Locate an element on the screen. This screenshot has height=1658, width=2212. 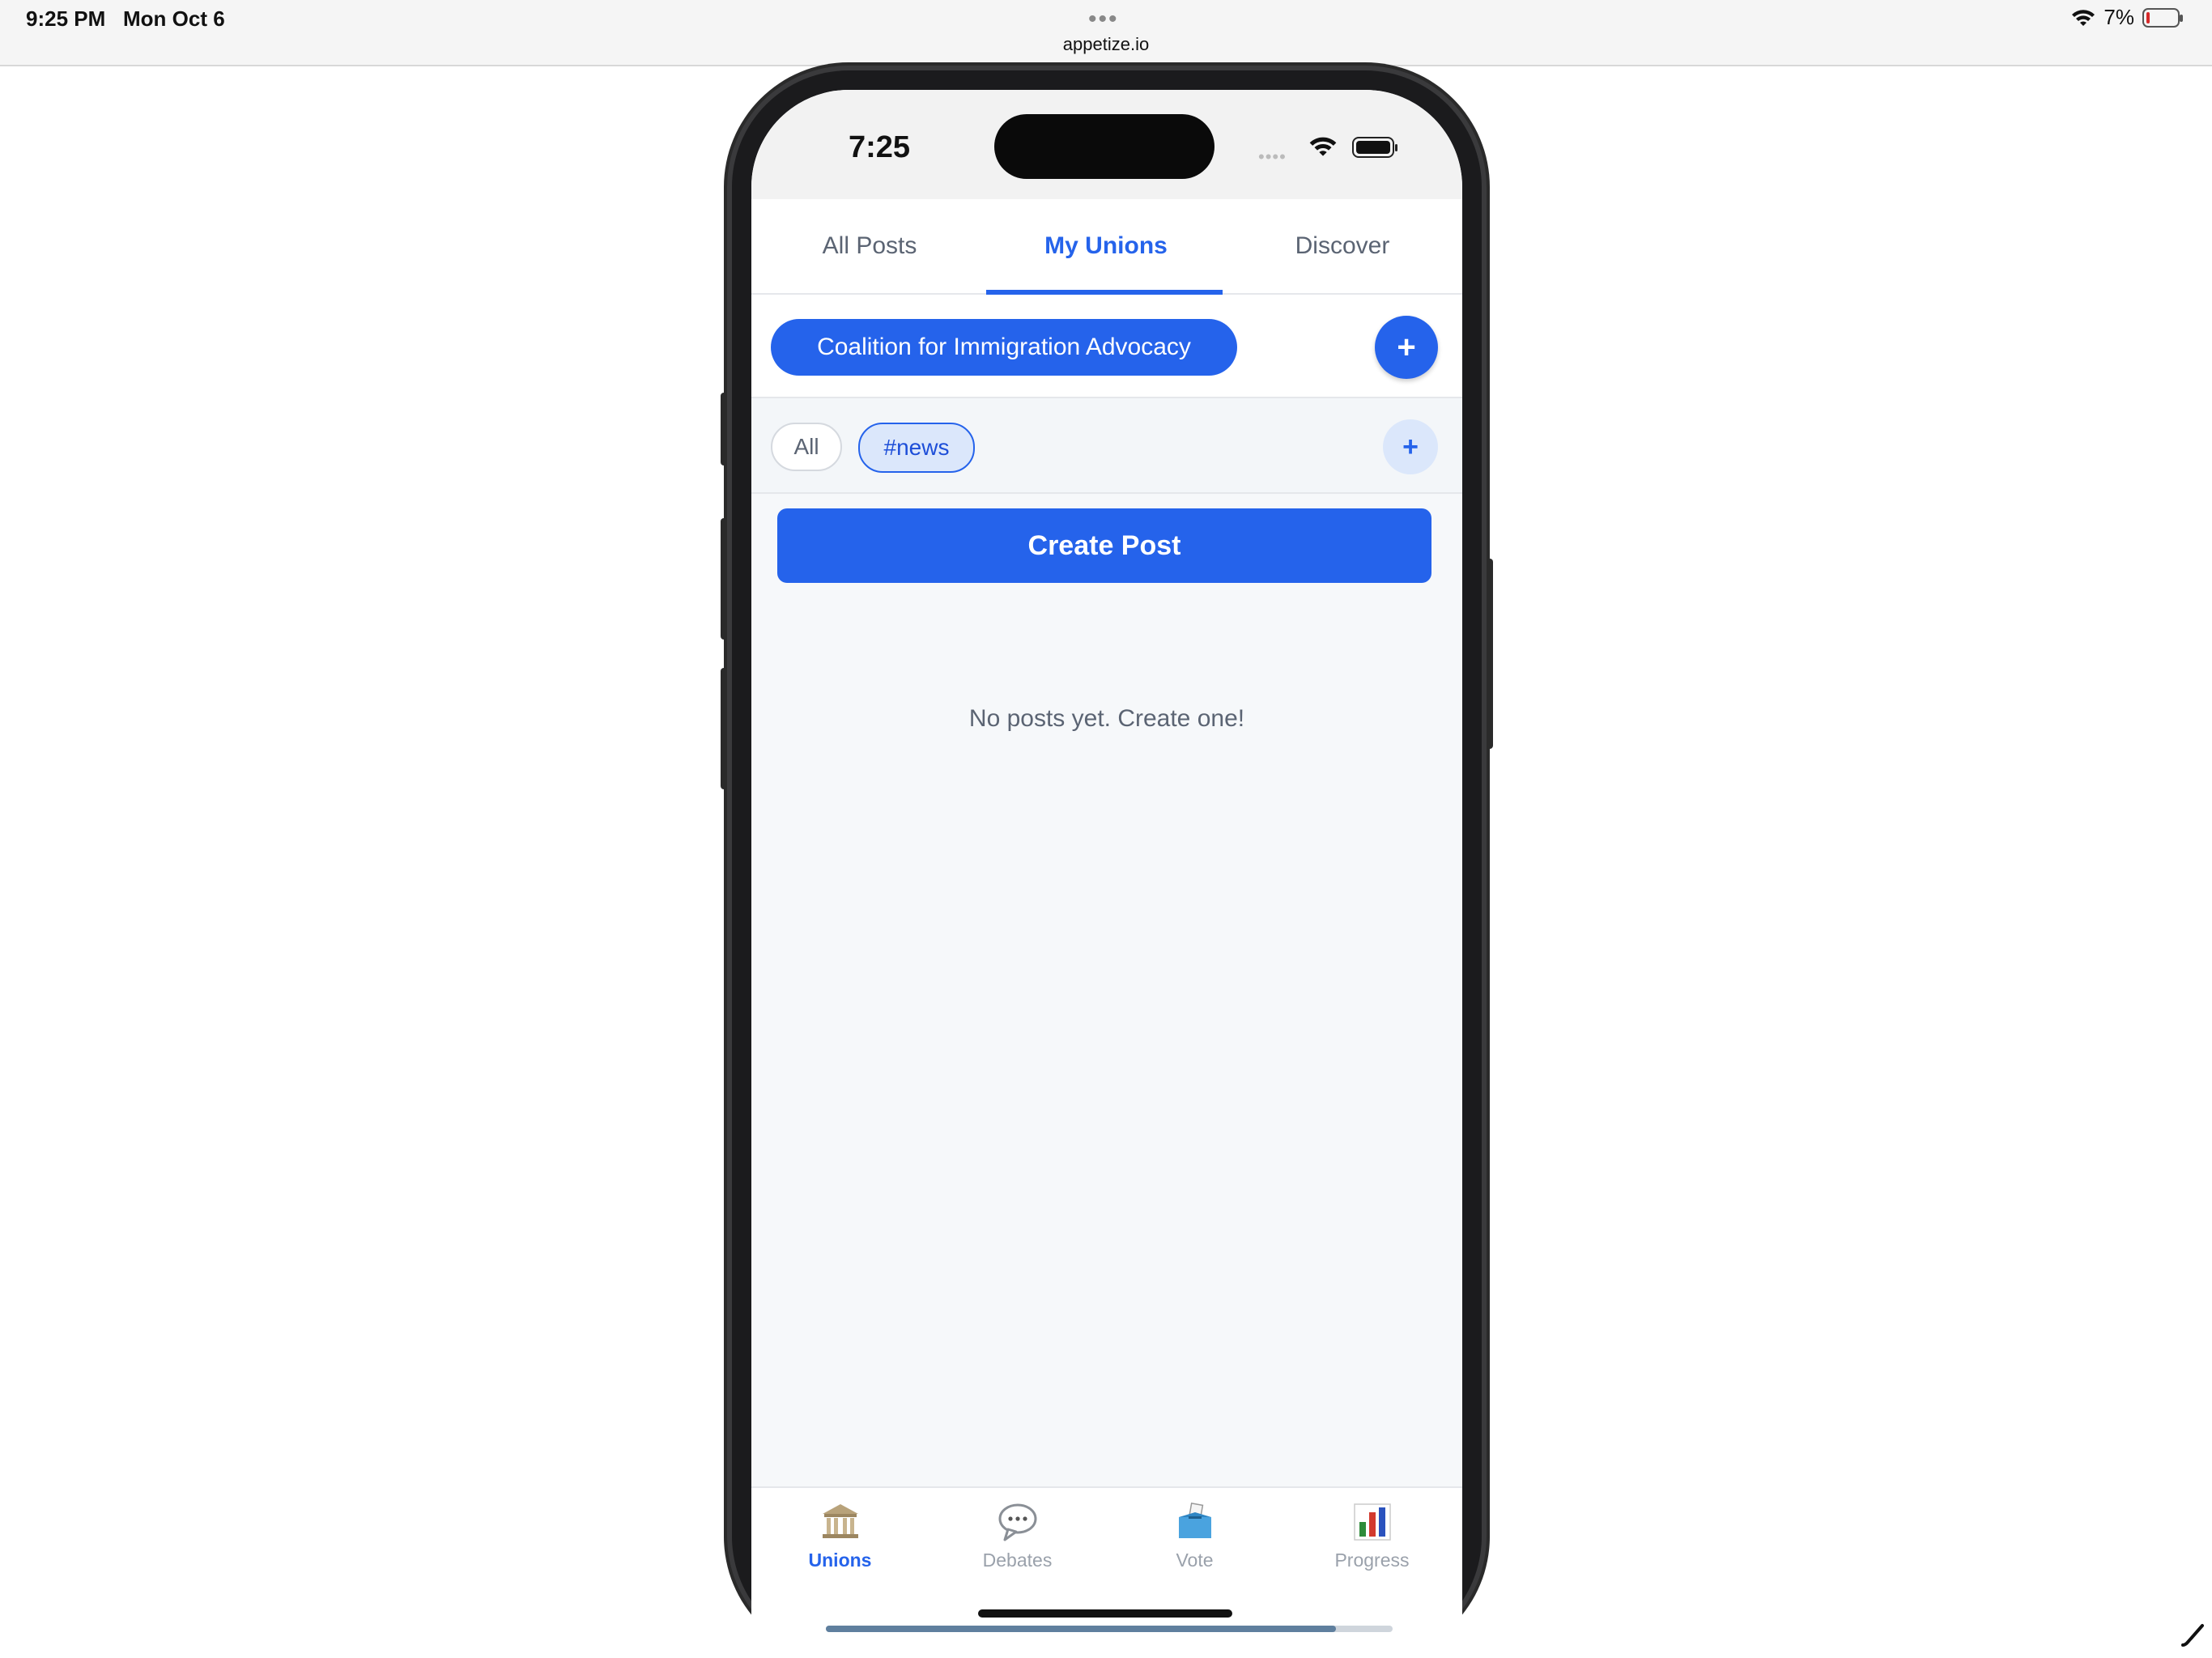
nav-unions-label: Unions is located at coordinates (840, 1560).